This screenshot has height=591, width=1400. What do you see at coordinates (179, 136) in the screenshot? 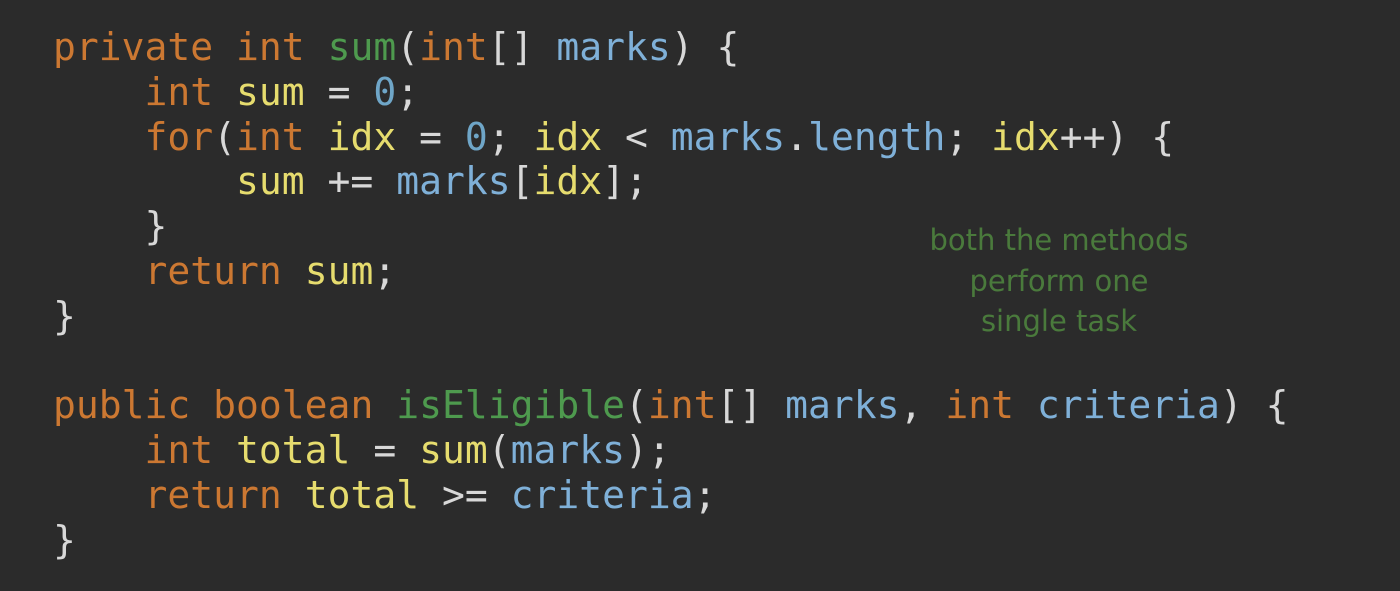
I see `code-token-kw: for` at bounding box center [179, 136].